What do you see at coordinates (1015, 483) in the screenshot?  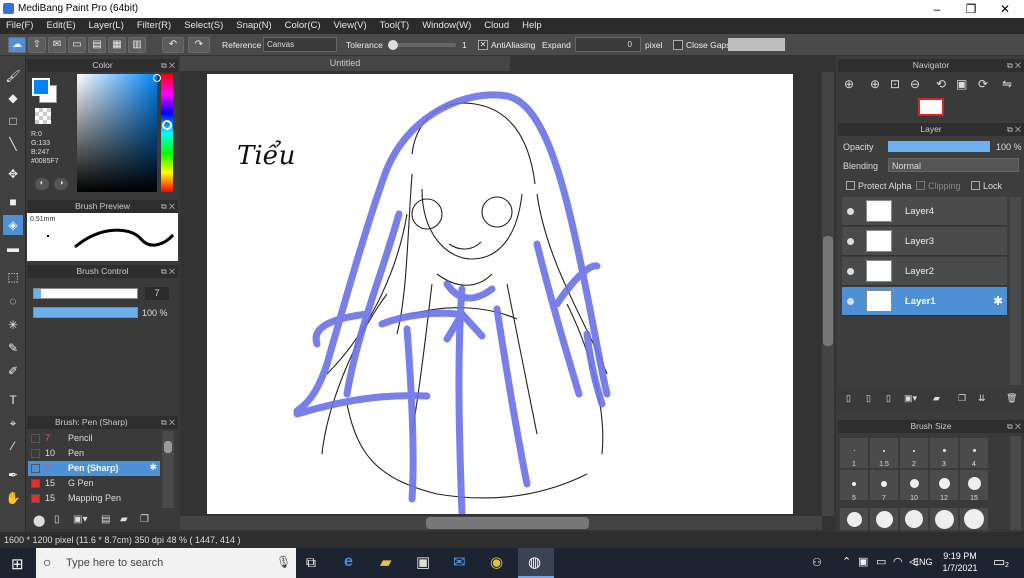 I see `brush-size-scrollbar` at bounding box center [1015, 483].